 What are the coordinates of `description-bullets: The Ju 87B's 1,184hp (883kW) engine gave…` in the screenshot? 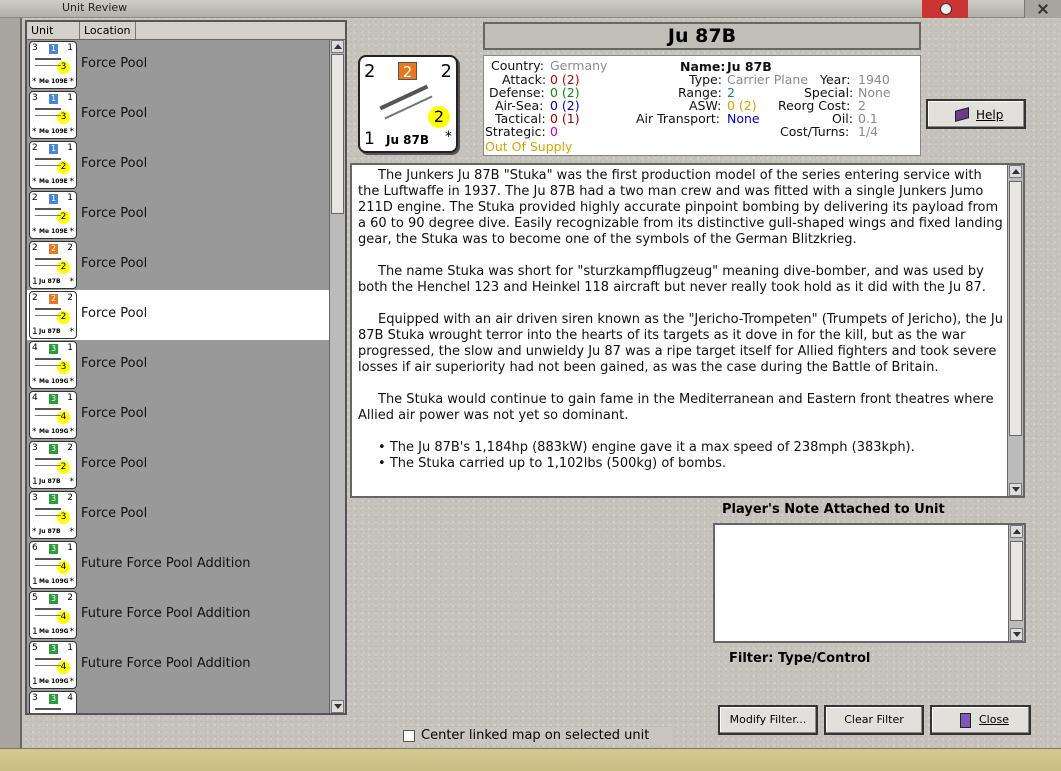 It's located at (682, 456).